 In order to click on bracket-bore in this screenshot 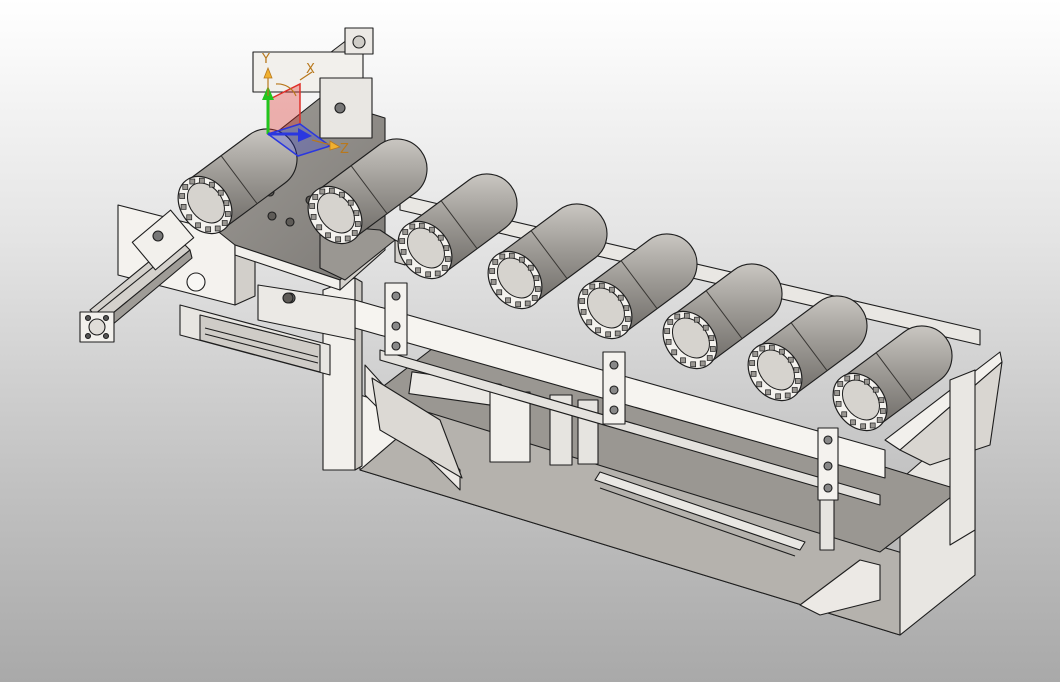, I will do `click(196, 282)`.